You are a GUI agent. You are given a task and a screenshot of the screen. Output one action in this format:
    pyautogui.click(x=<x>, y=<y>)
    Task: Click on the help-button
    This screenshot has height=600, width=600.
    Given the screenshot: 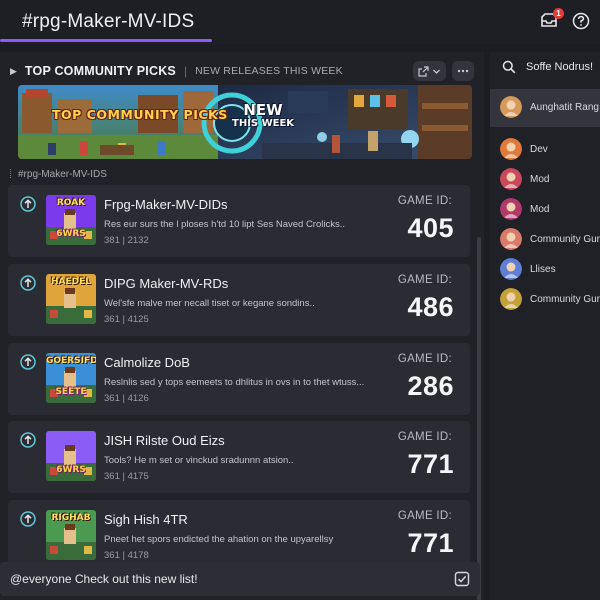 What is the action you would take?
    pyautogui.click(x=581, y=21)
    